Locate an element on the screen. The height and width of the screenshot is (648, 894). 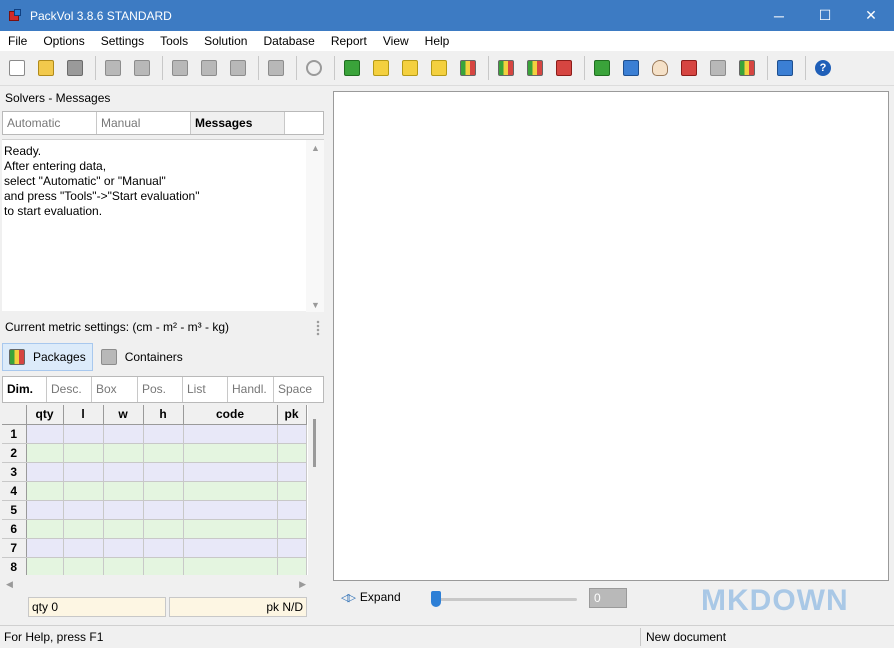
split-button is located at coordinates (689, 68).